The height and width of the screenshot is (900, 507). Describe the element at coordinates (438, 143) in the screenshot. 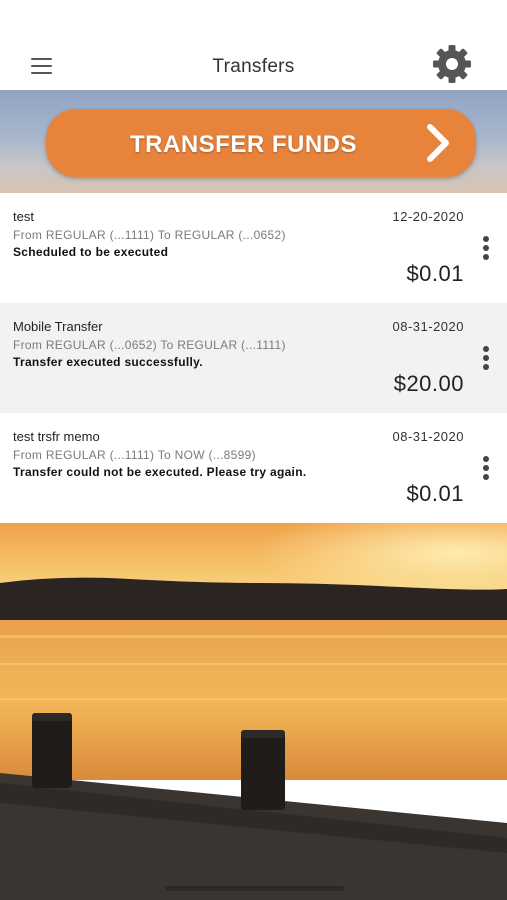

I see `chevron-right-icon` at that location.